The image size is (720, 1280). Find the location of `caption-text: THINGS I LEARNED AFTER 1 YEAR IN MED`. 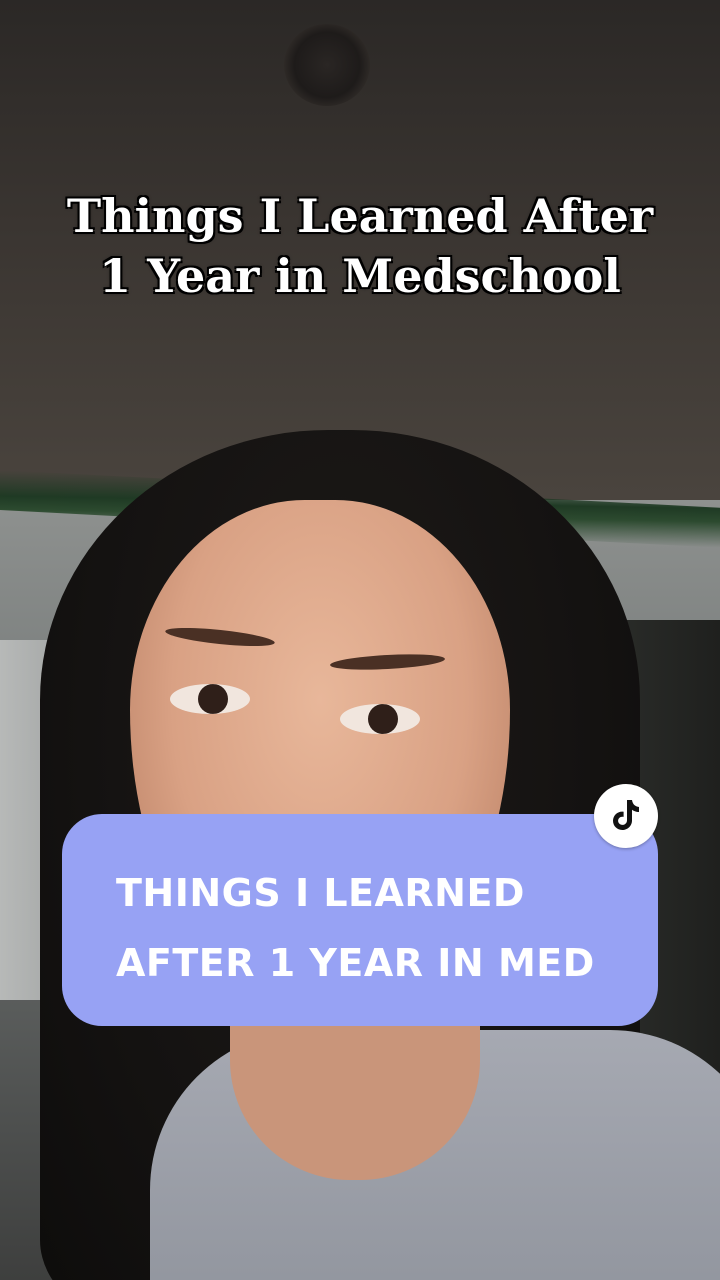

caption-text: THINGS I LEARNED AFTER 1 YEAR IN MED is located at coordinates (376, 928).